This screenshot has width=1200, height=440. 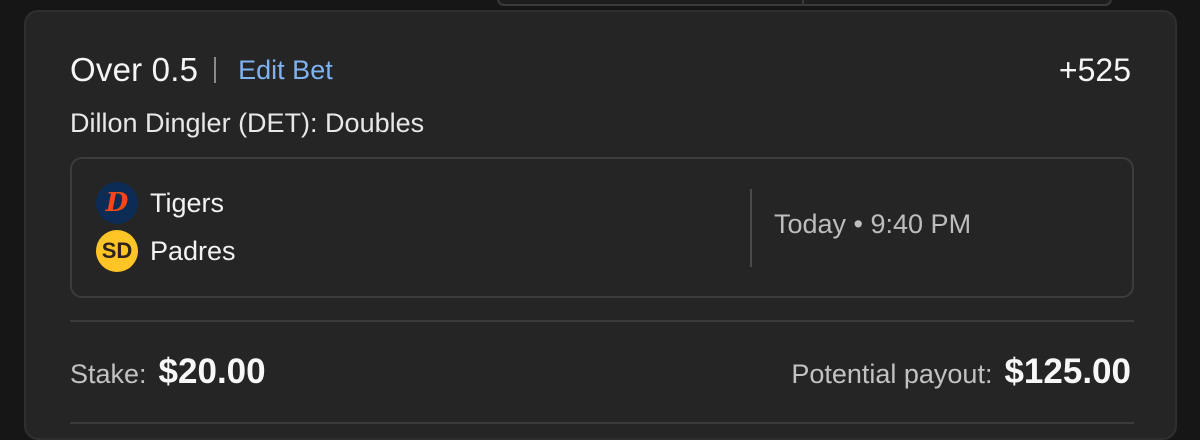 I want to click on team-name: Tigers, so click(x=187, y=202).